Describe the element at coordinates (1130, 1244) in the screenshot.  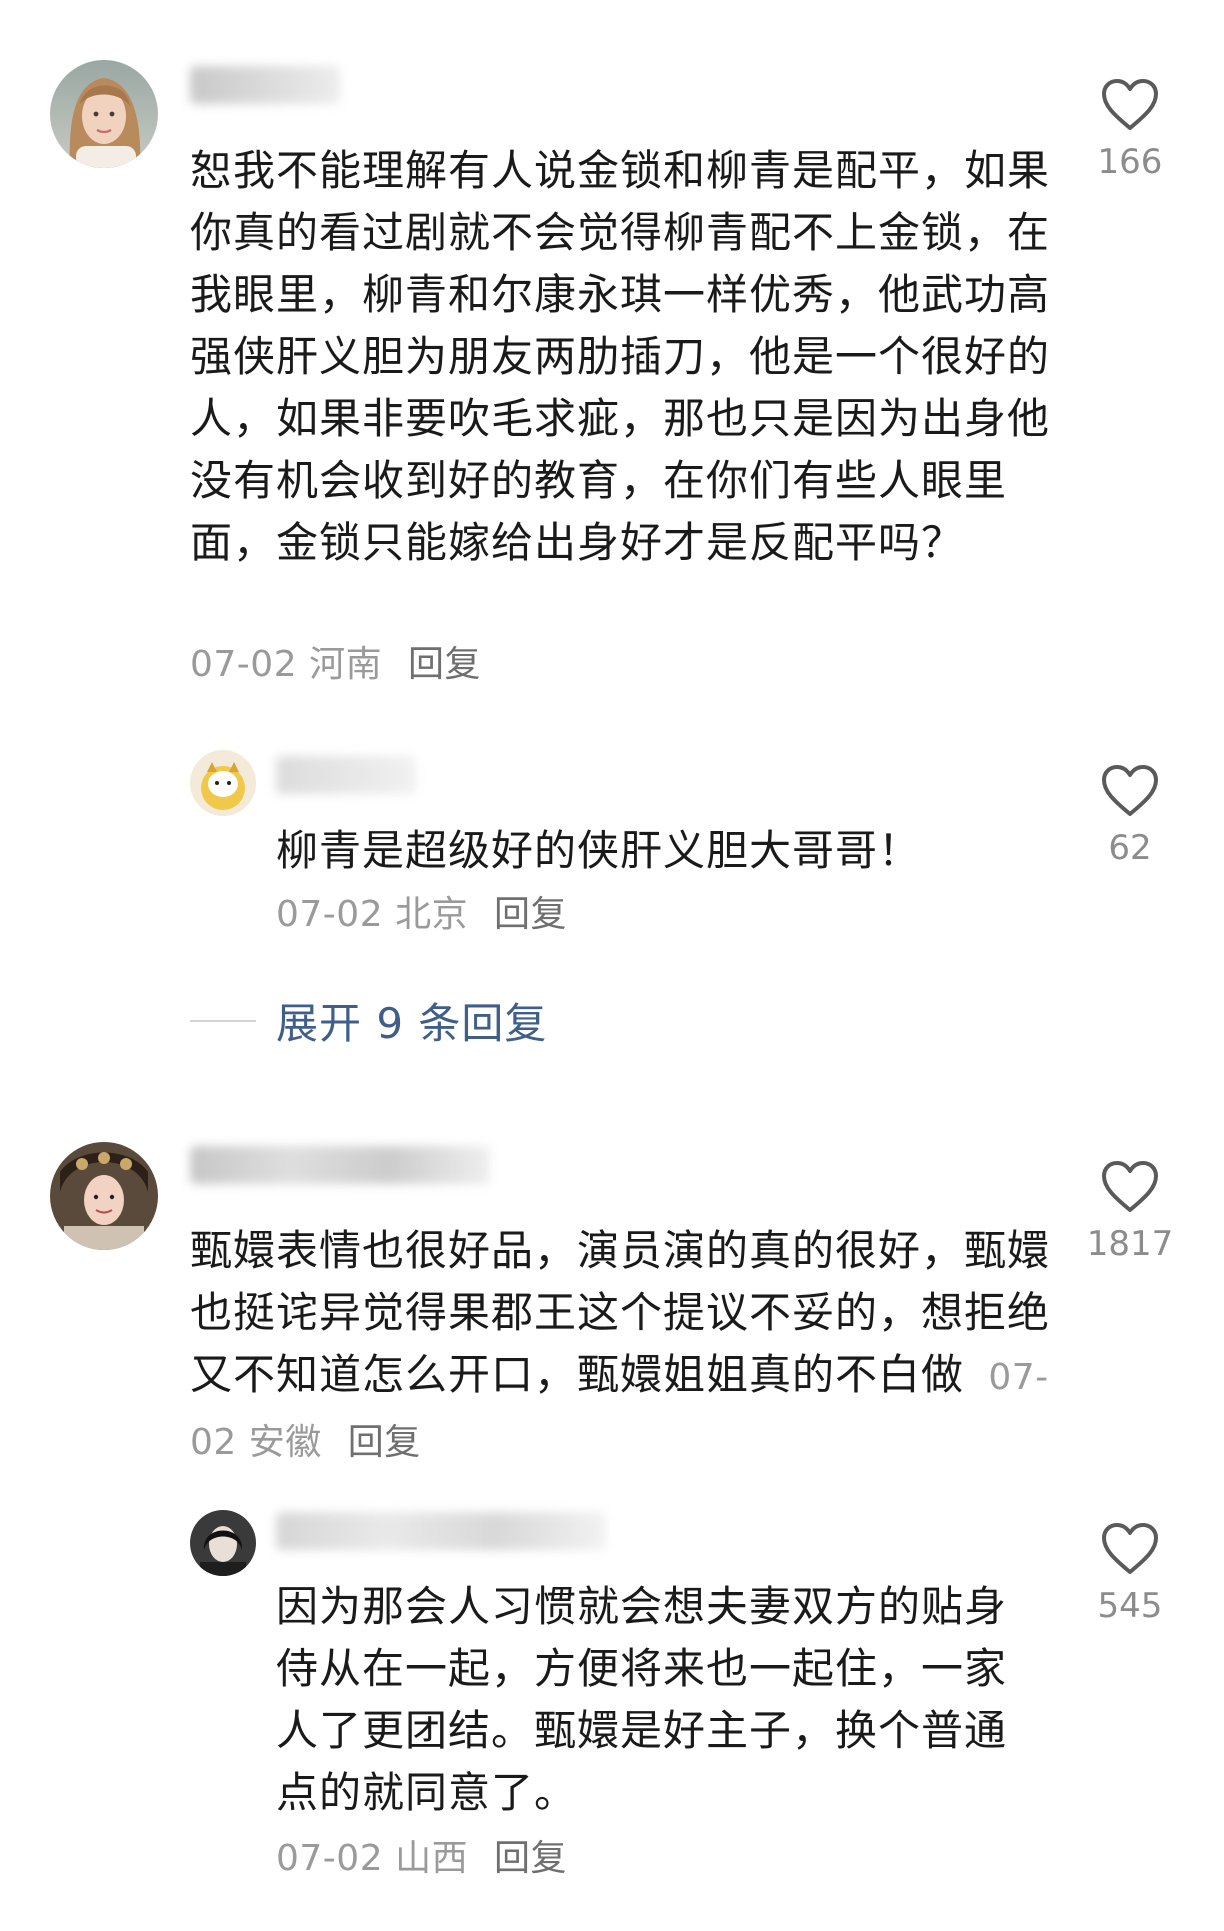
I see `like-count: 1817` at that location.